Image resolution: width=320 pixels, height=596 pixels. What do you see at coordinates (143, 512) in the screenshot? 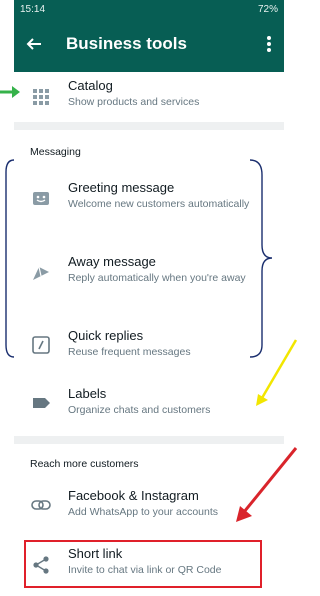
I see `facebook-instagram-subtitle: Add WhatsApp to your accounts` at bounding box center [143, 512].